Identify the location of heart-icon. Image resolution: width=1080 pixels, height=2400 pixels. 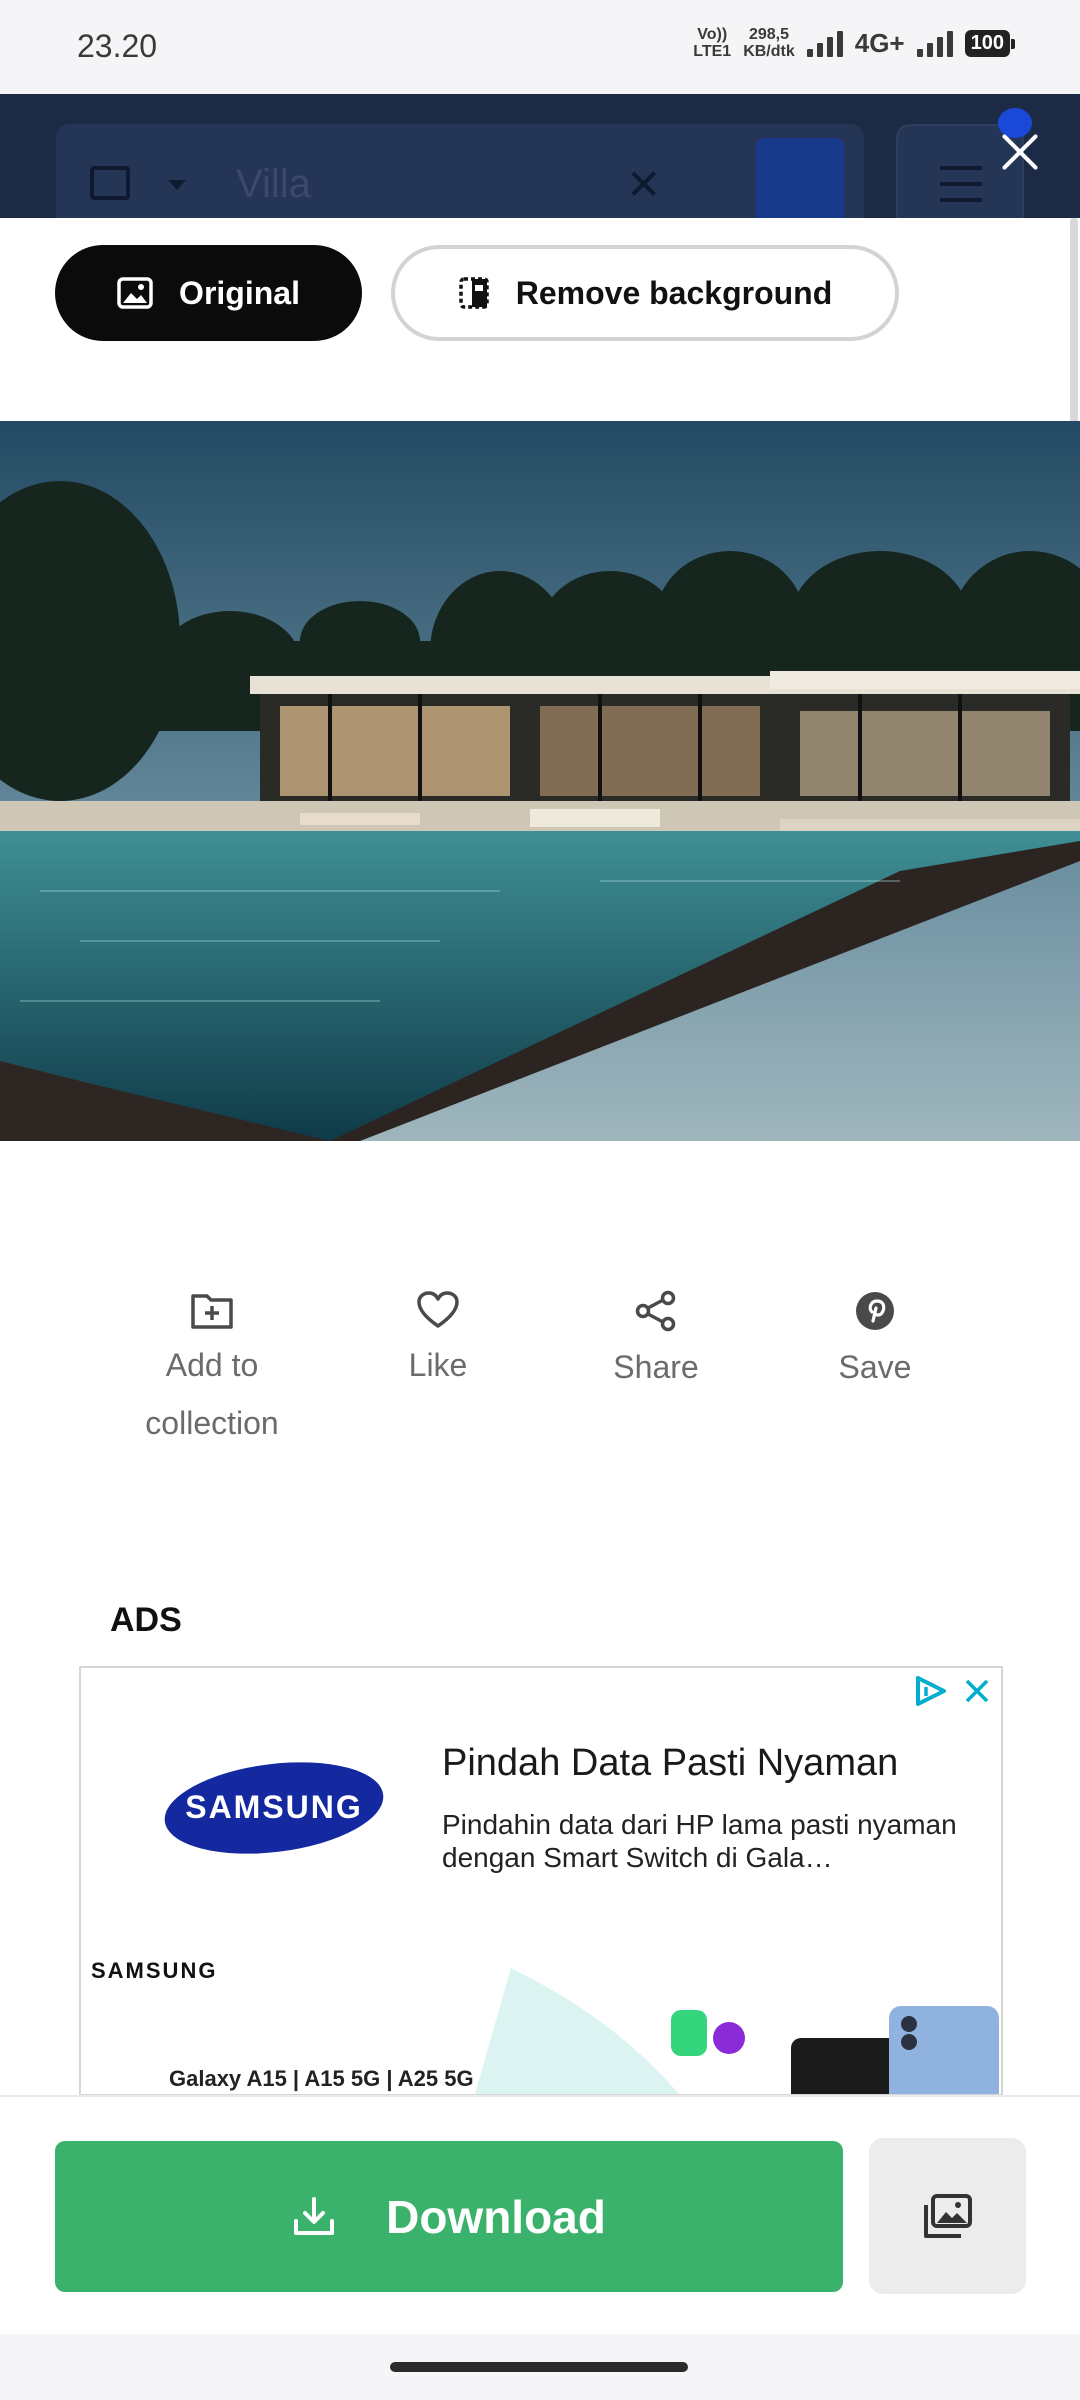
(438, 1309).